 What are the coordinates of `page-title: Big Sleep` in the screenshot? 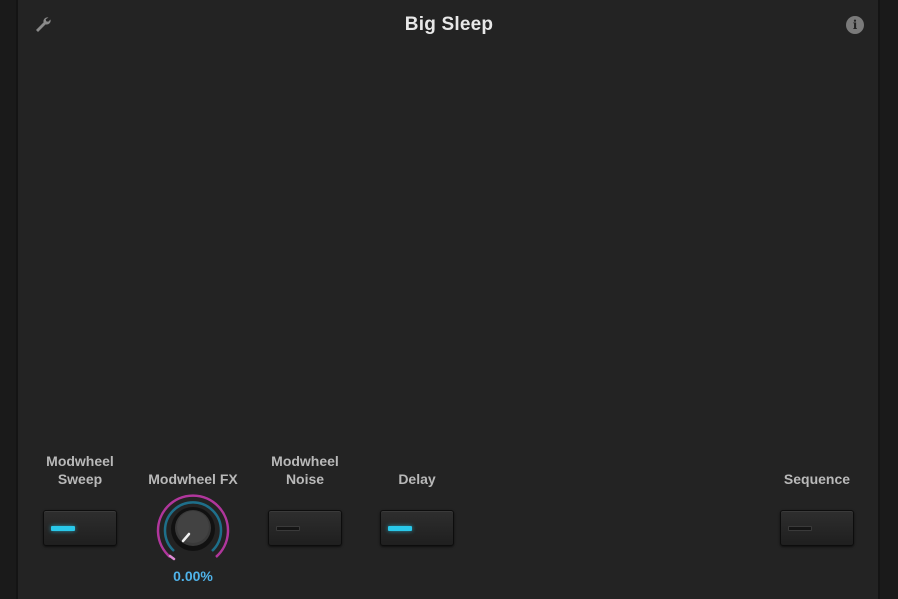 It's located at (449, 24).